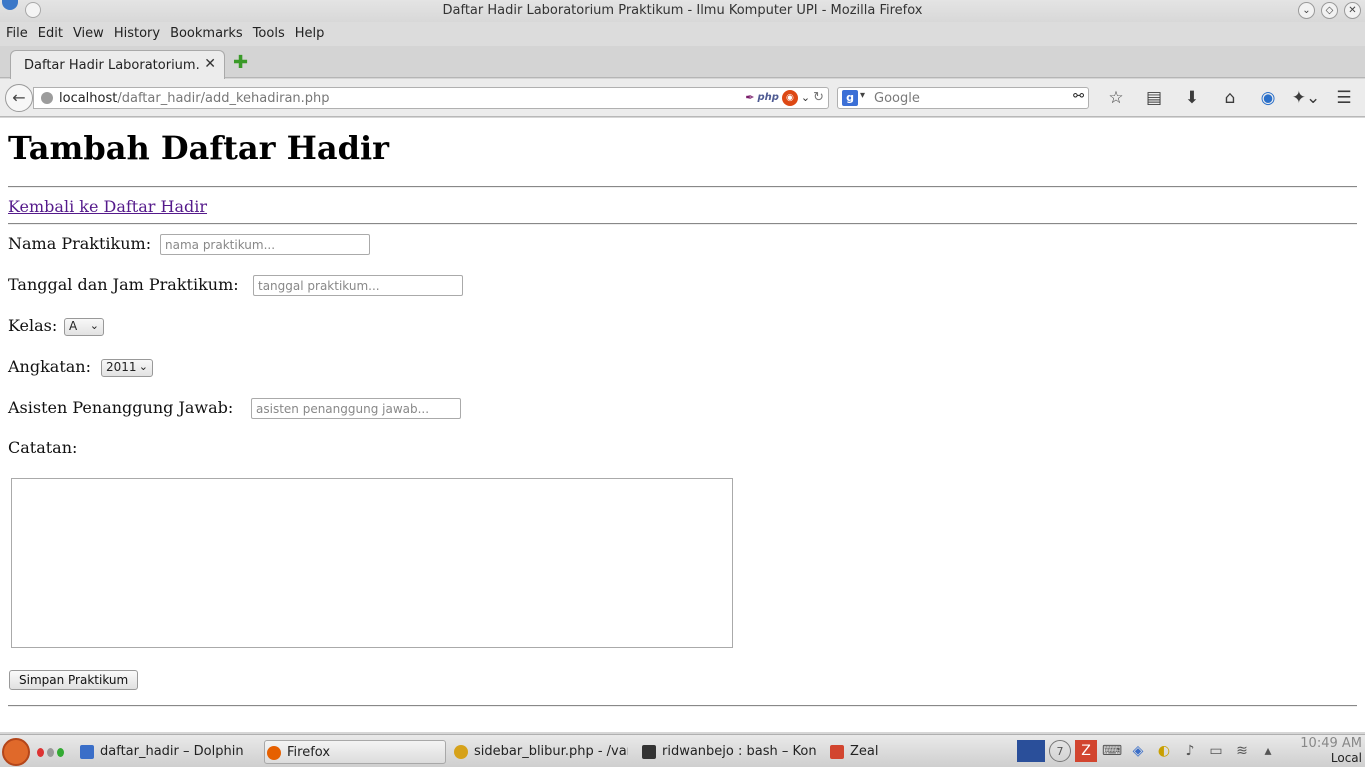  Describe the element at coordinates (682, 187) in the screenshot. I see `divider-top` at that location.